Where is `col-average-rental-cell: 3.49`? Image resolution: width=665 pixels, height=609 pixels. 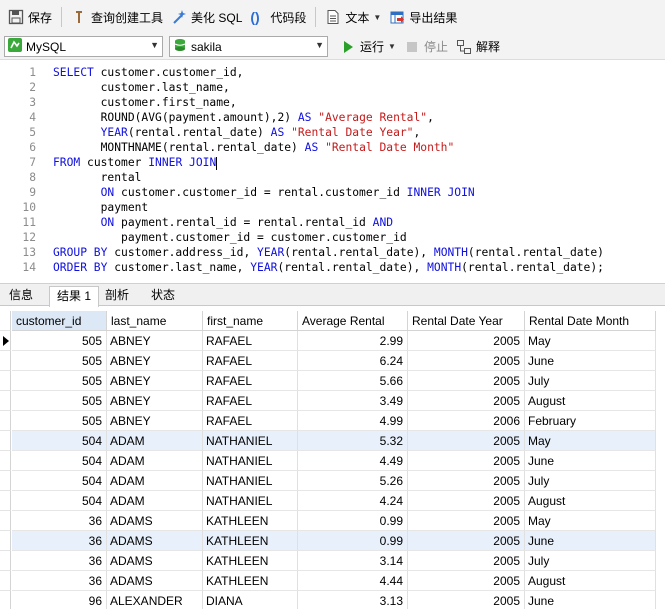
col-average-rental-cell: 3.49 is located at coordinates (353, 401).